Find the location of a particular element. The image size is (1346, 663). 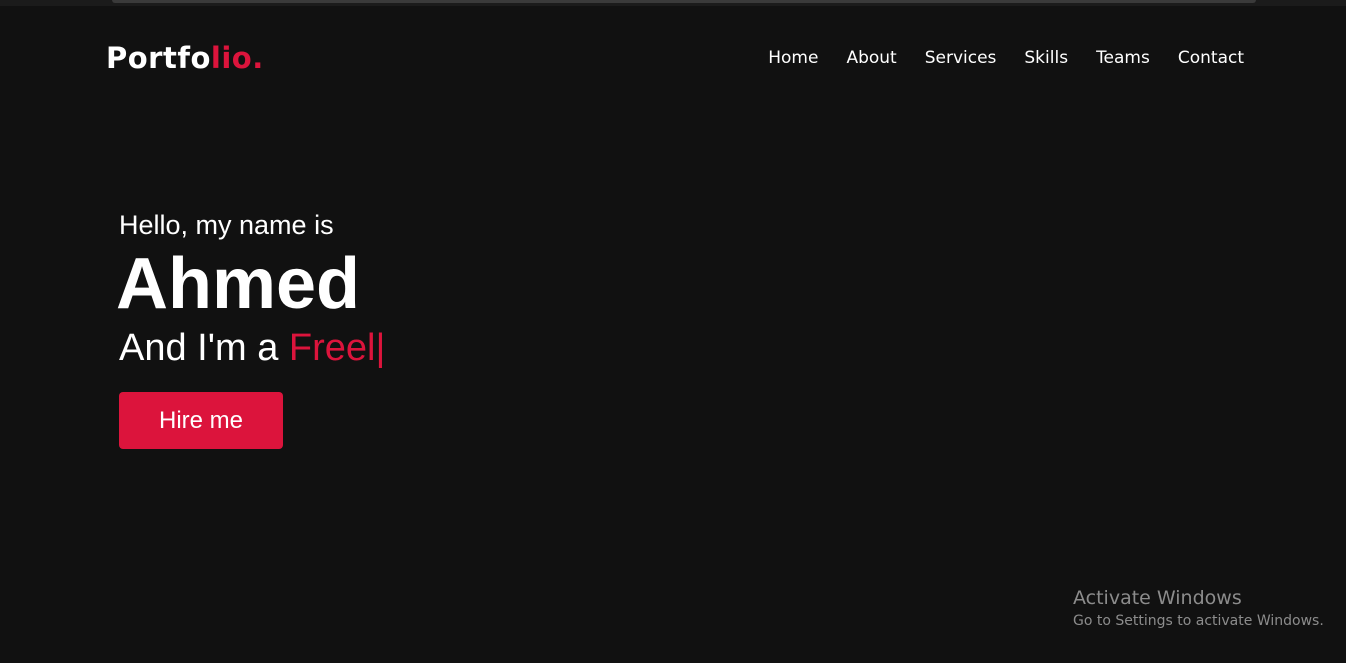

nav-link-services: Services is located at coordinates (961, 58).